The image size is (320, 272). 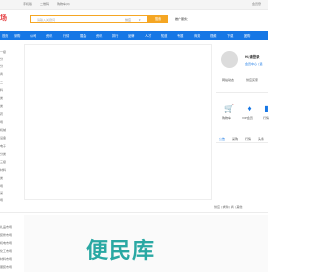 I want to click on tab-notice: 公告, so click(x=222, y=139).